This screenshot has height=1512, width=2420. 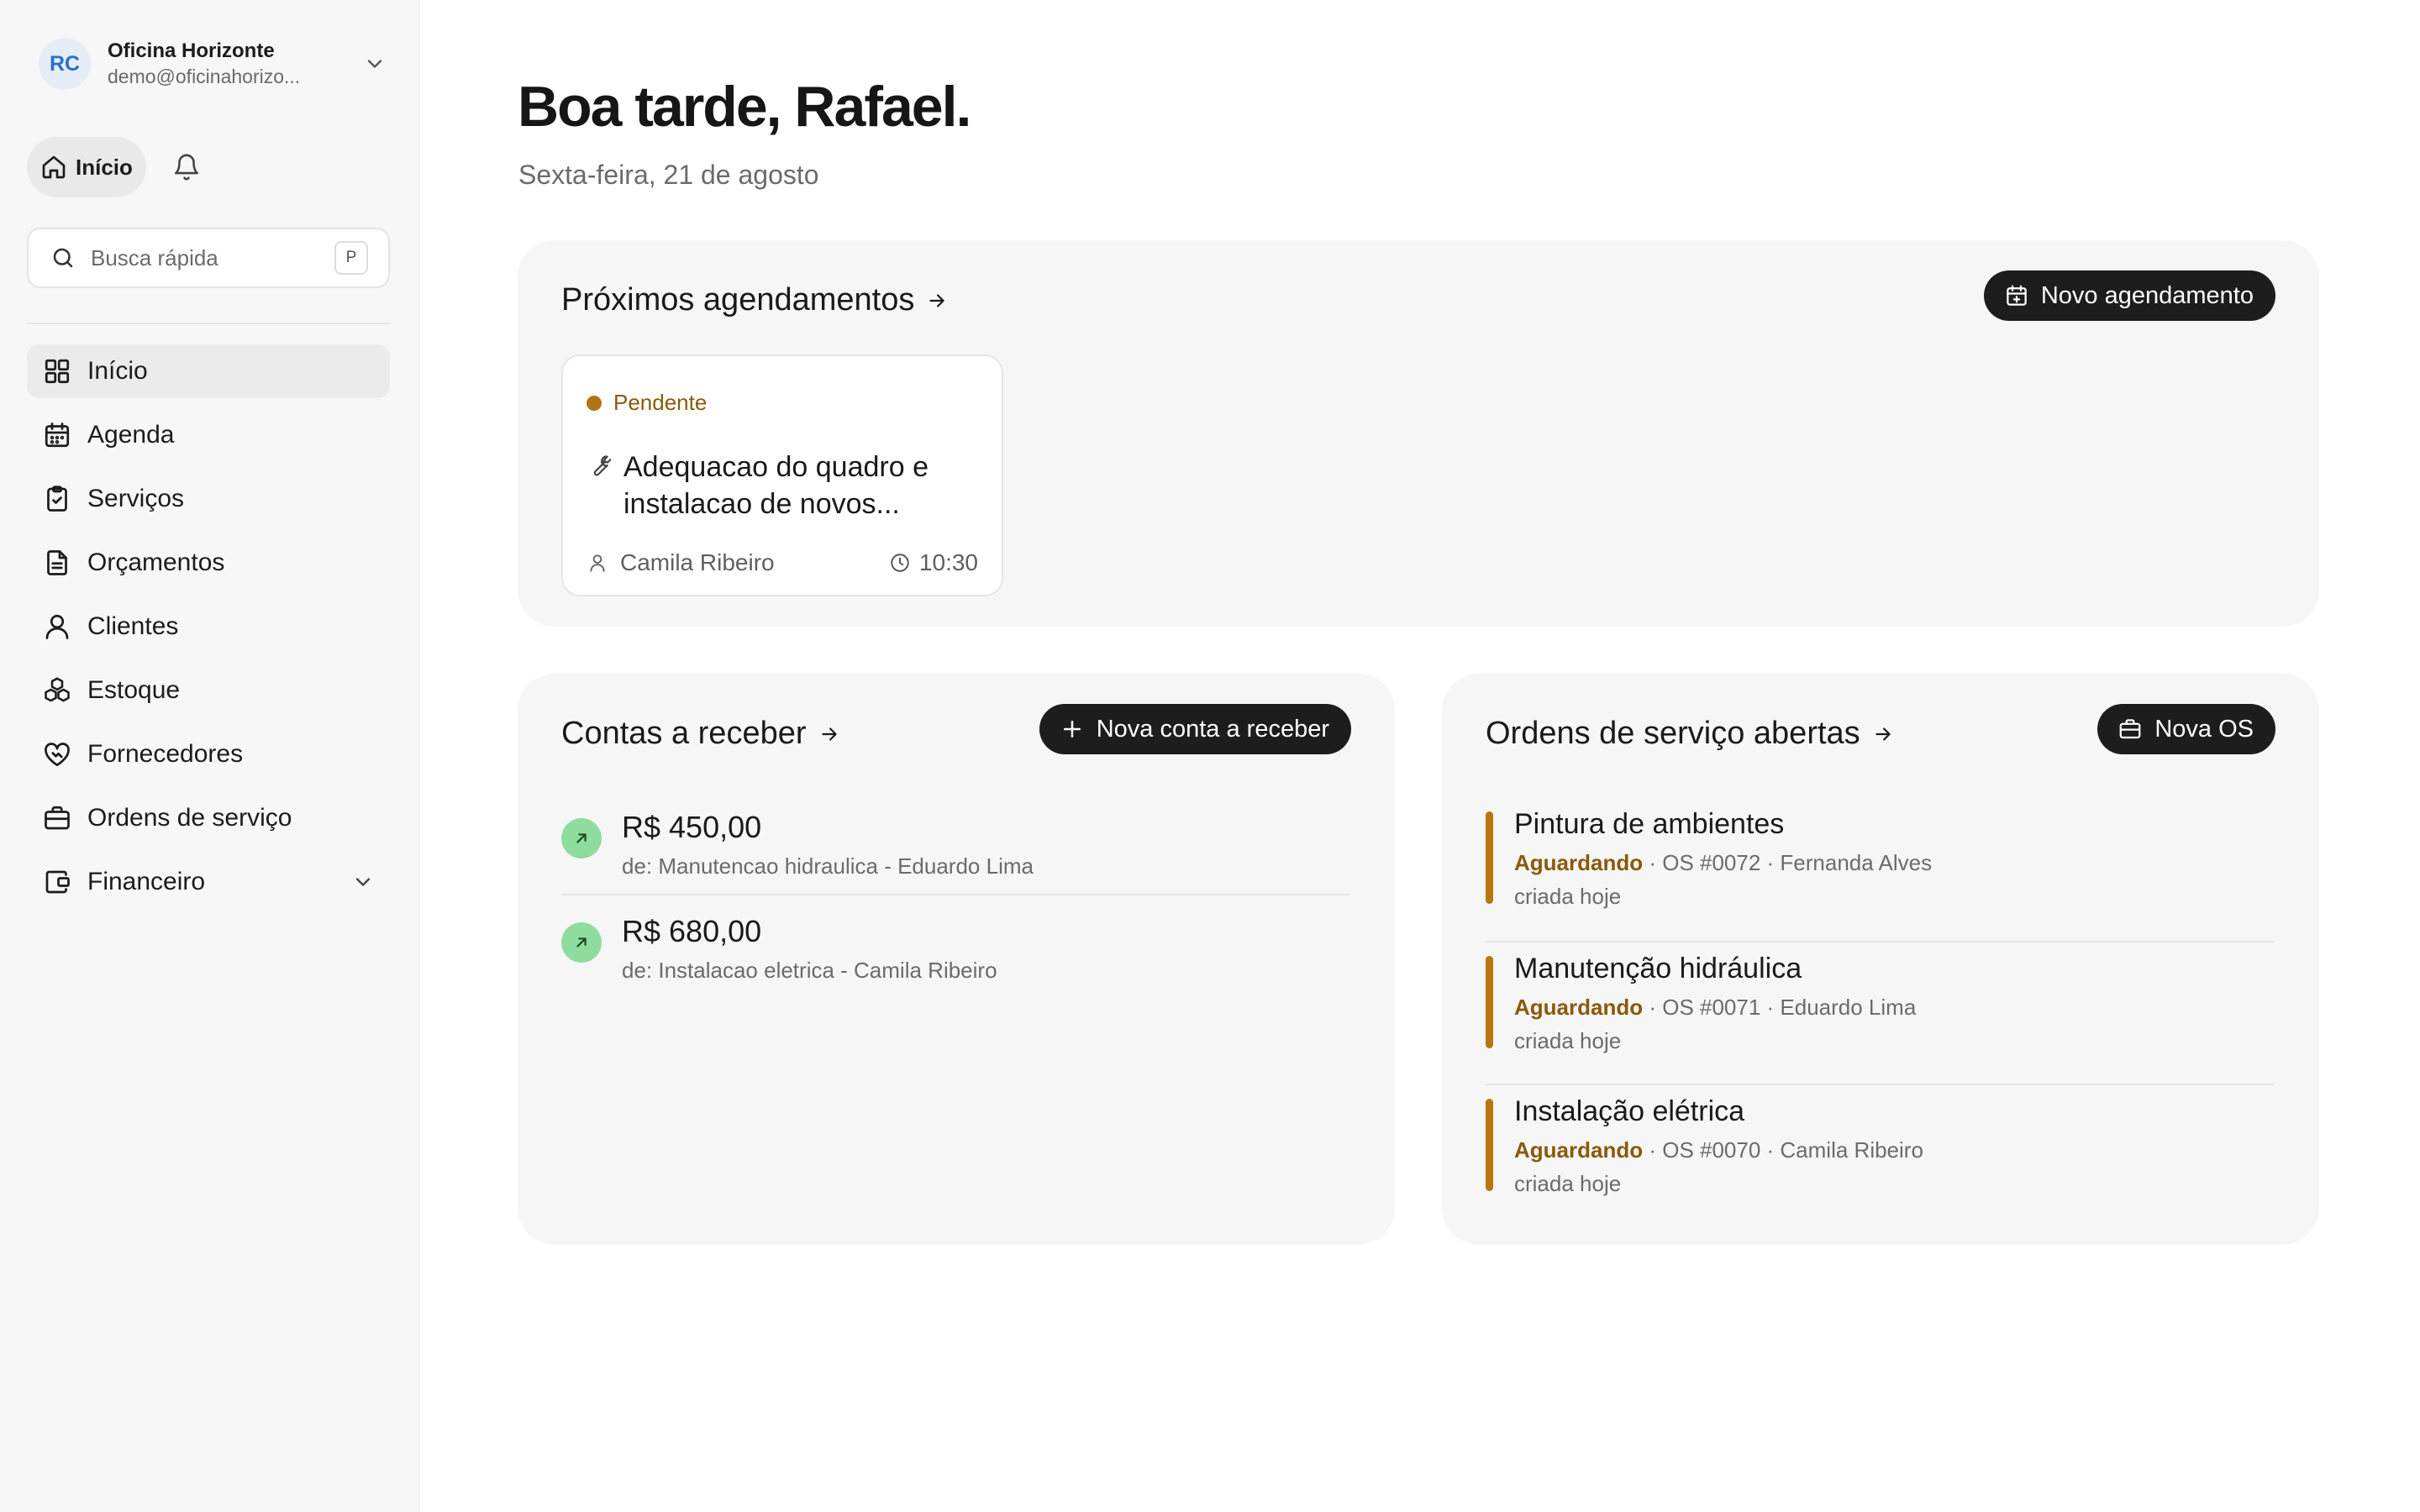 I want to click on account-name: Oficina Horizonte, so click(x=191, y=50).